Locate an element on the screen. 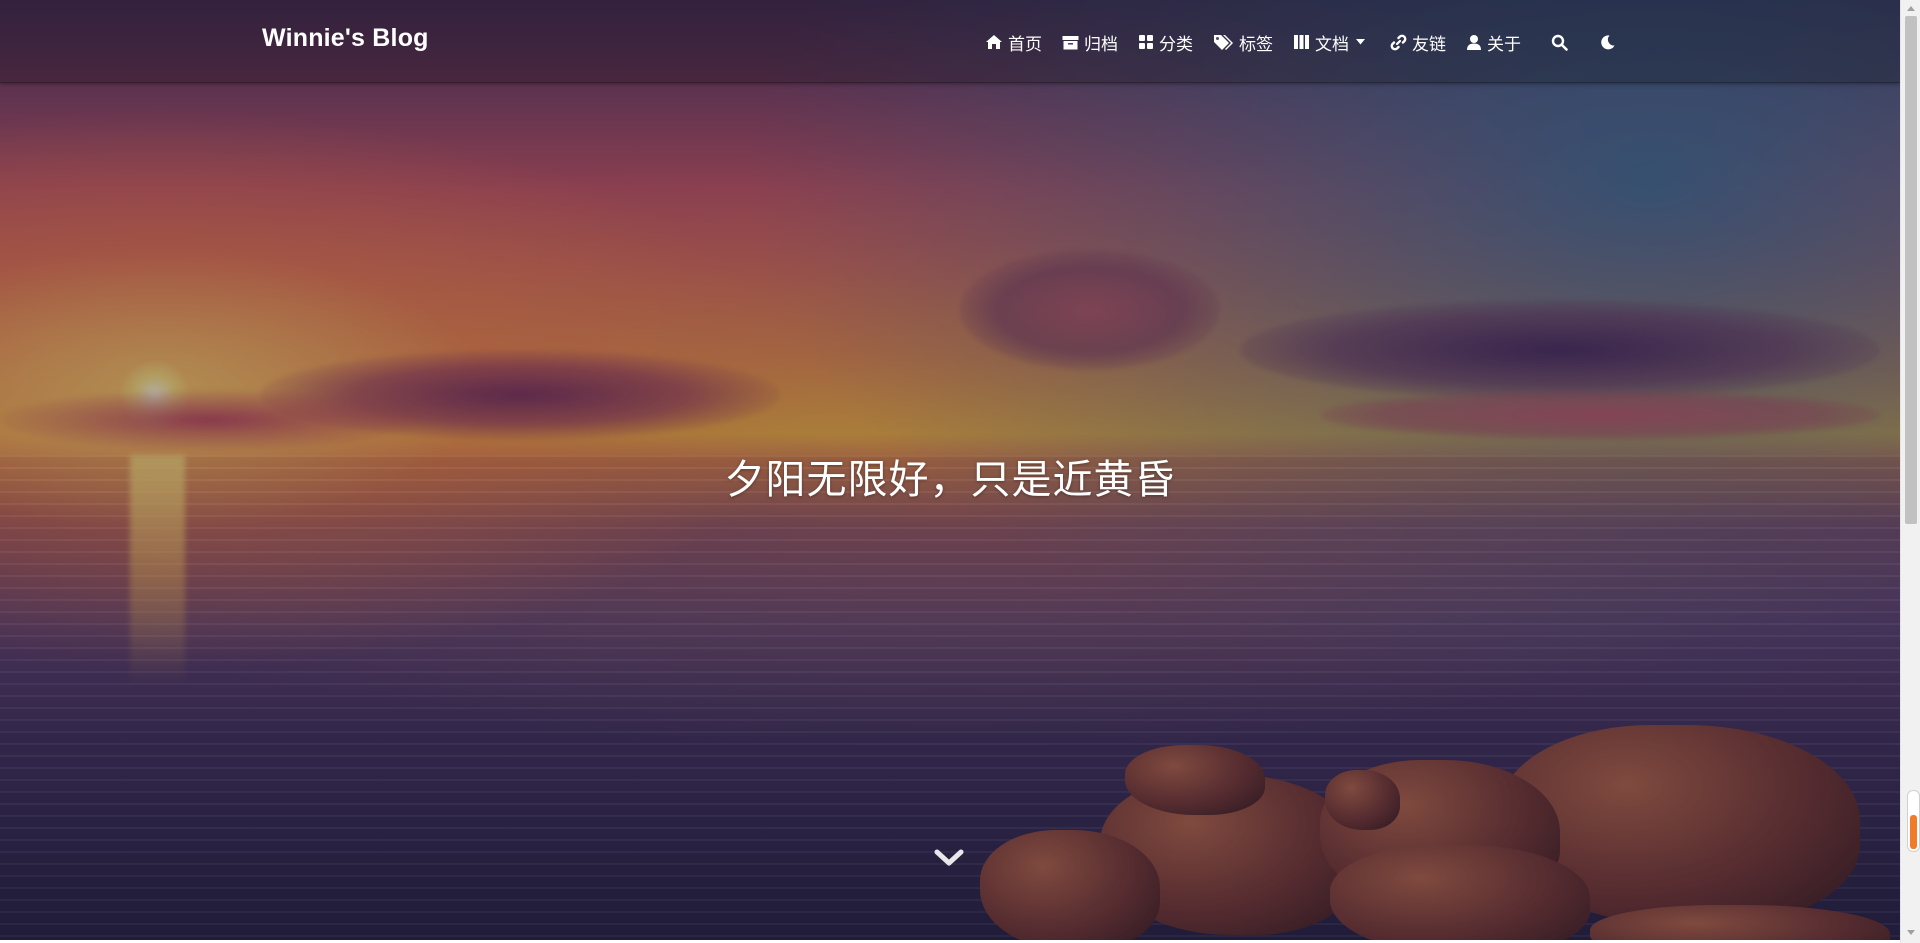 The width and height of the screenshot is (1920, 943). scroll-up-arrow-icon is located at coordinates (1911, 8).